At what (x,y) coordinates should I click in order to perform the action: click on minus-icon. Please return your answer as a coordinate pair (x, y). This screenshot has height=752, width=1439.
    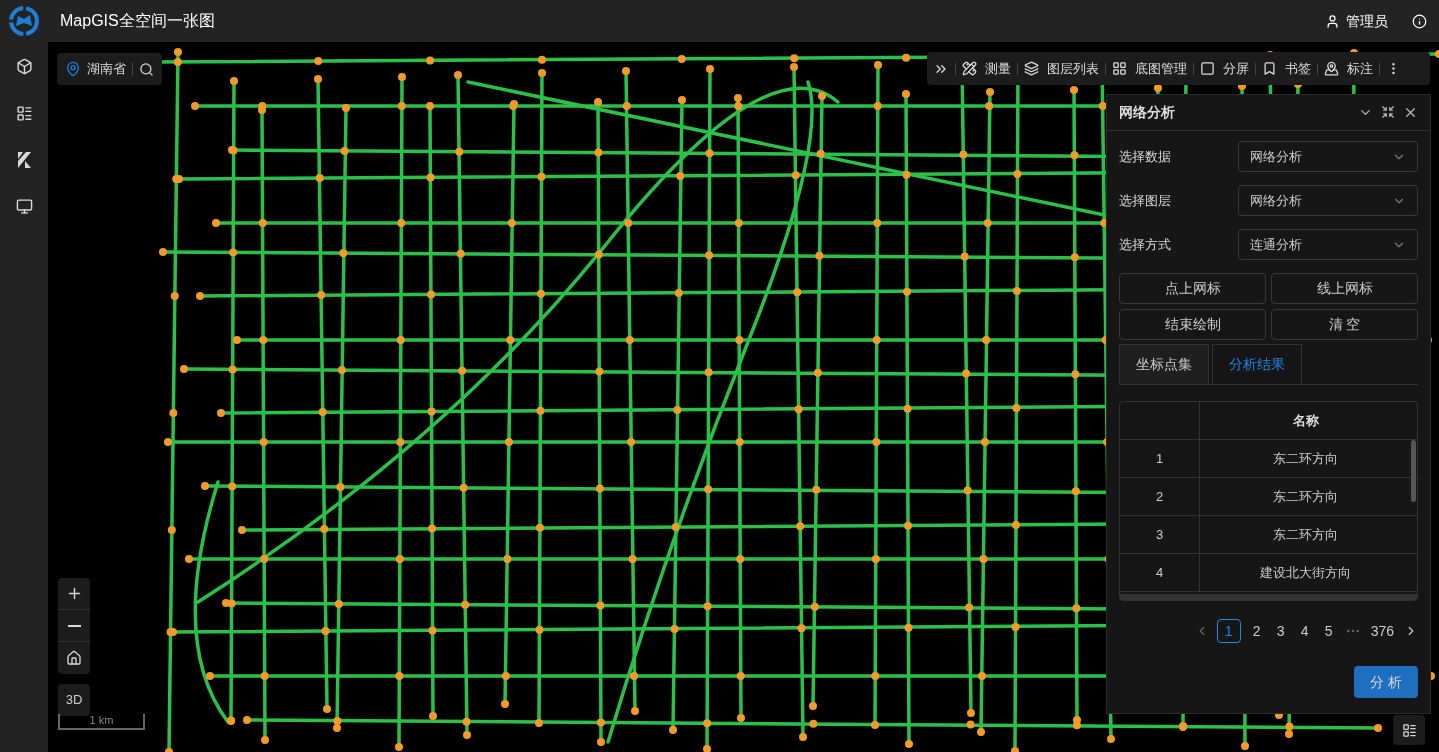
    Looking at the image, I should click on (74, 625).